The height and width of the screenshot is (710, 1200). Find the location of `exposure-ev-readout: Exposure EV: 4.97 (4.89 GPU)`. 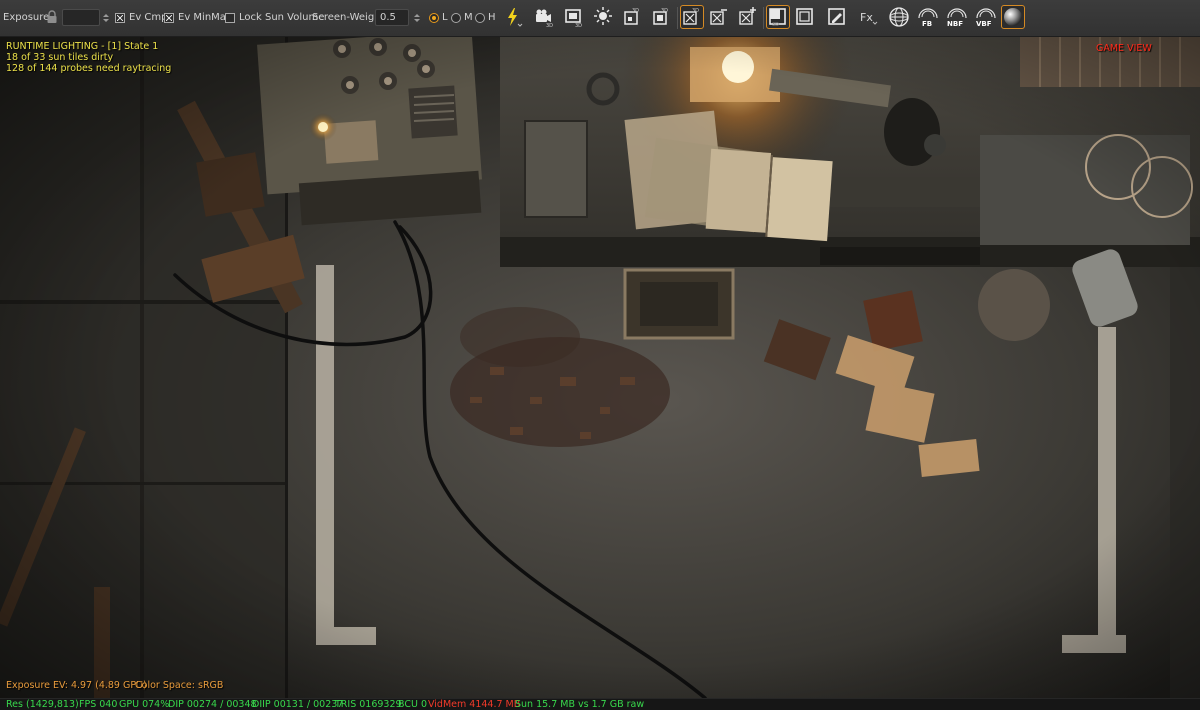

exposure-ev-readout: Exposure EV: 4.97 (4.89 GPU) is located at coordinates (76, 685).